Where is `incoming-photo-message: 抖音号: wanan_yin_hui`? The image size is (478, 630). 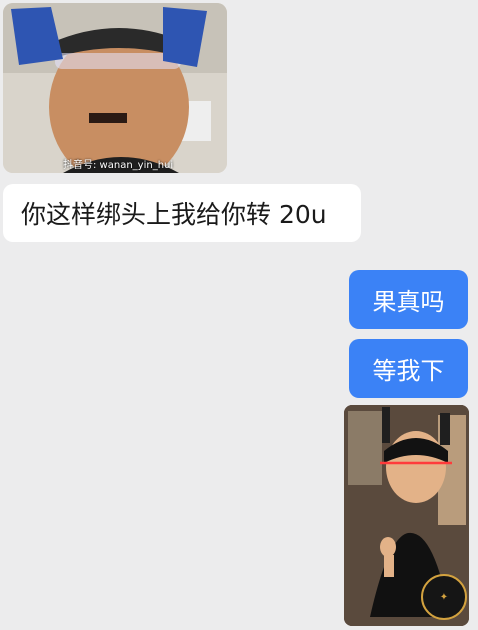 incoming-photo-message: 抖音号: wanan_yin_hui is located at coordinates (115, 88).